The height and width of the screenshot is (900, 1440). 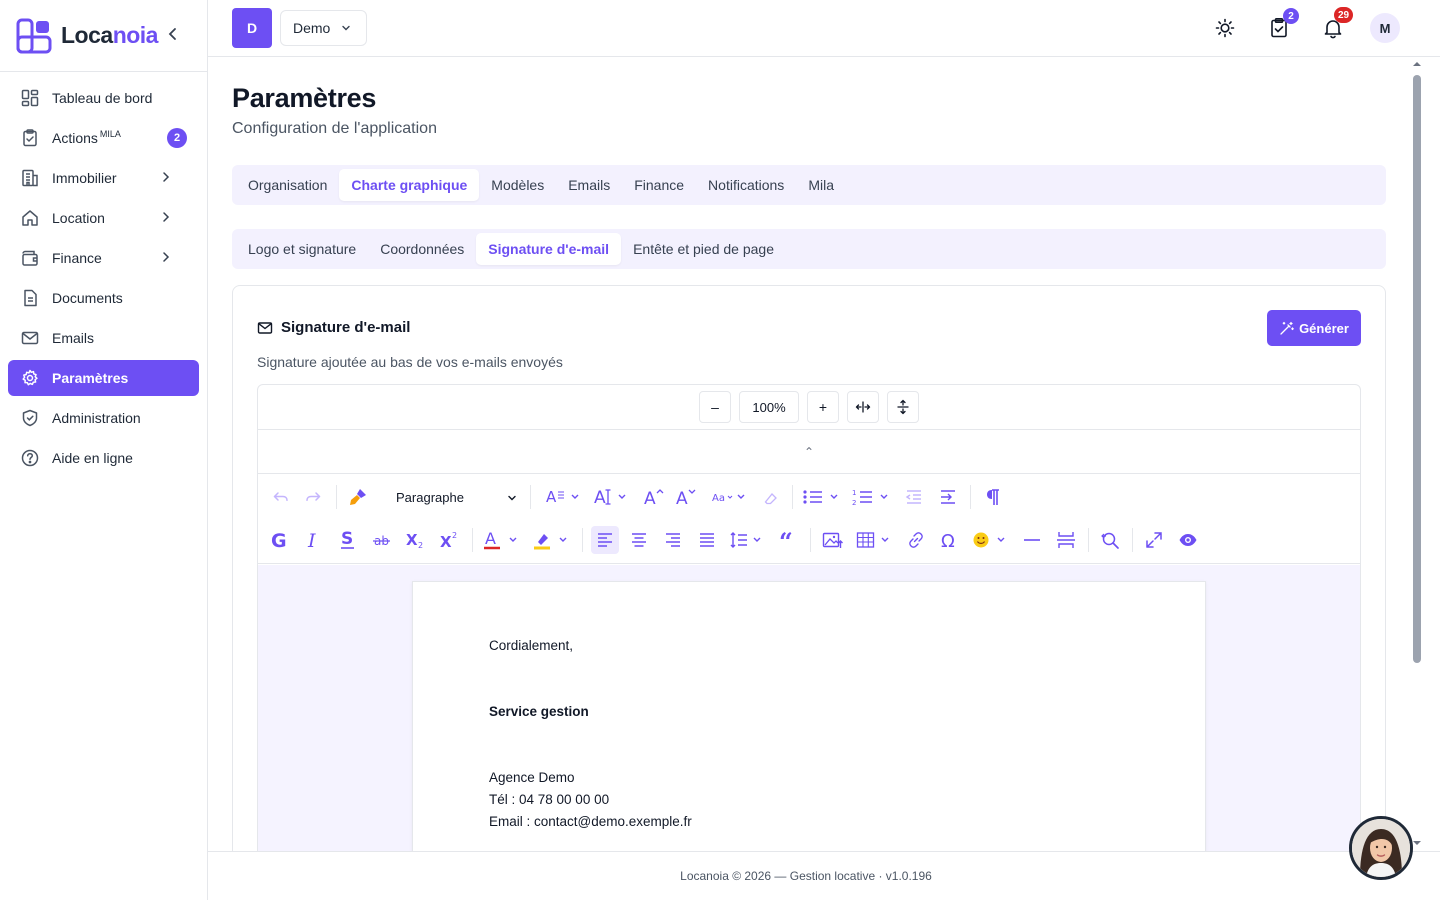 What do you see at coordinates (1381, 848) in the screenshot?
I see `assistant-avatar-button` at bounding box center [1381, 848].